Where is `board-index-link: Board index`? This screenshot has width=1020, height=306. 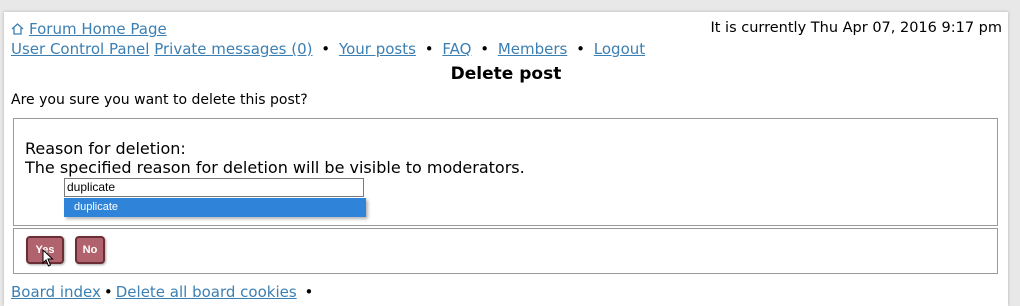
board-index-link: Board index is located at coordinates (56, 292).